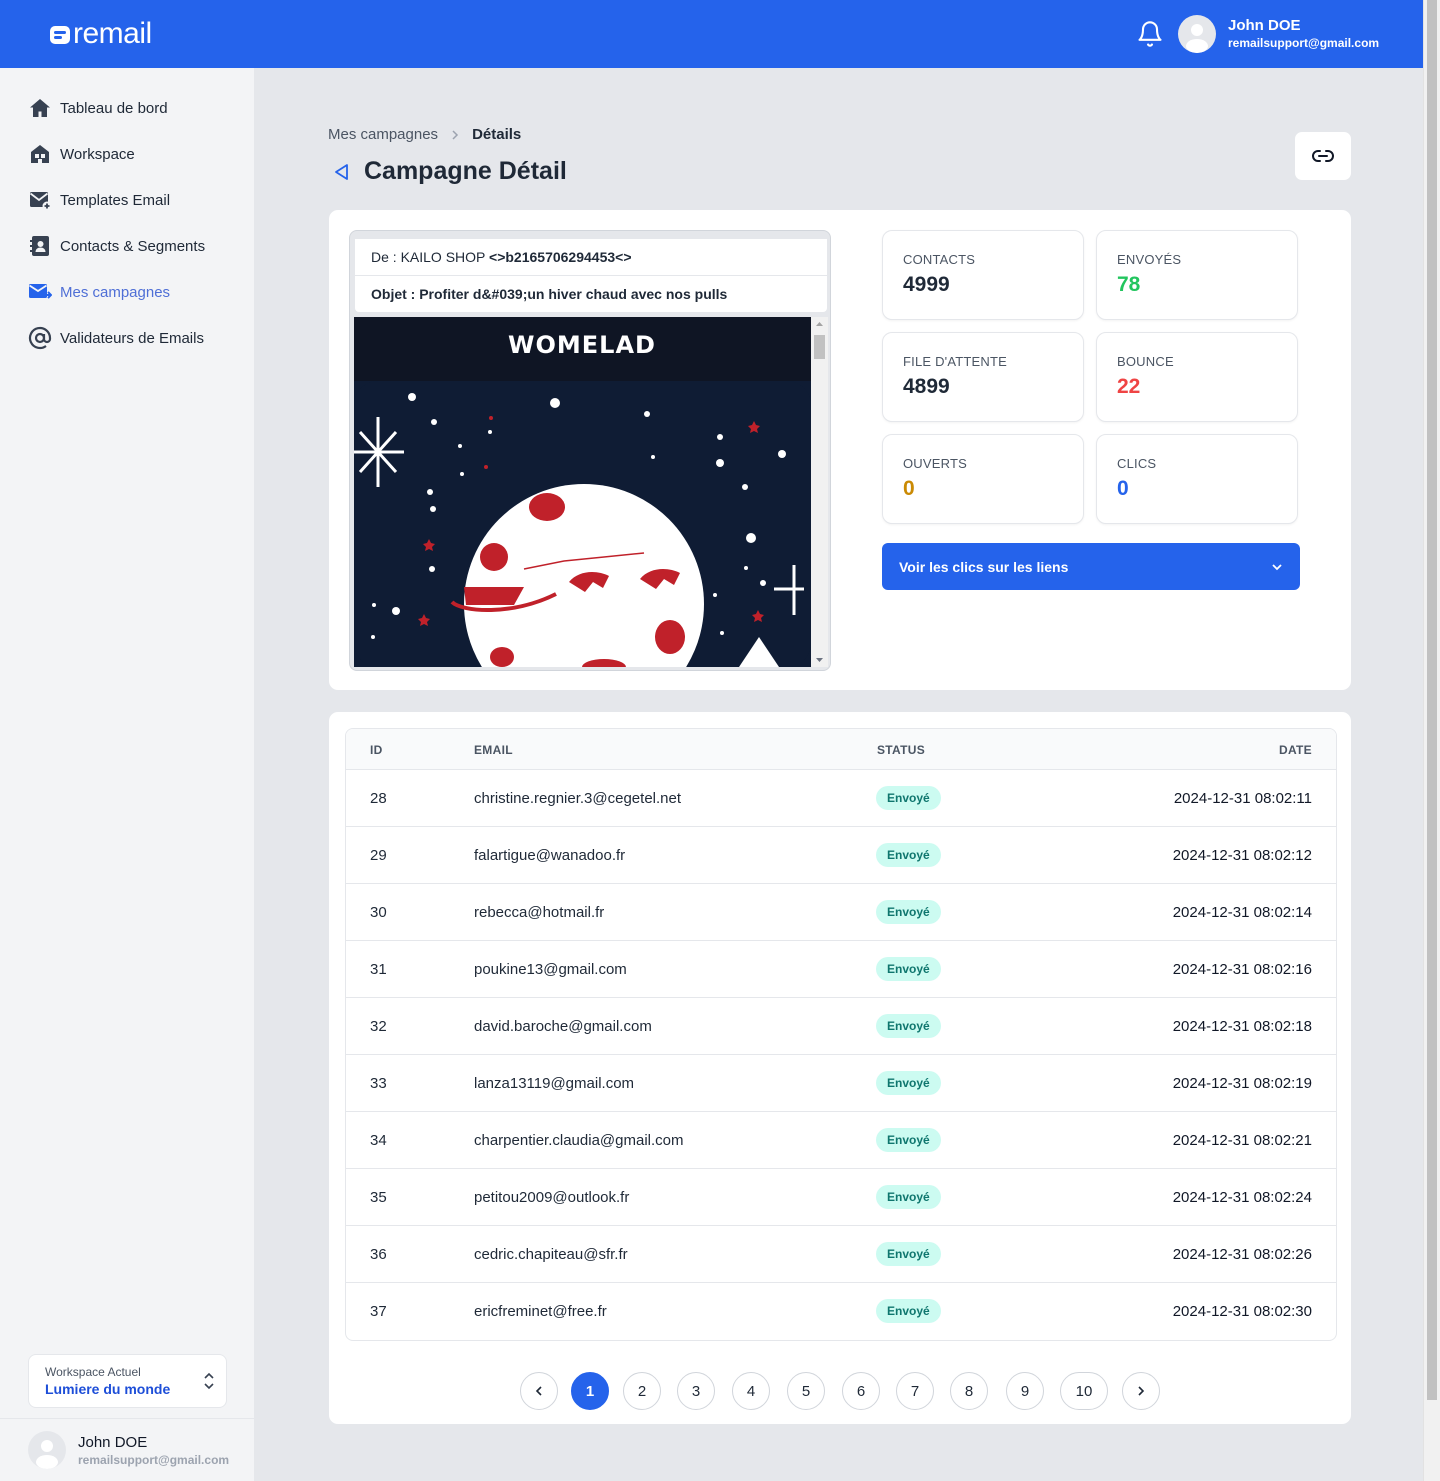 This screenshot has height=1481, width=1440. I want to click on page-10-button: 10, so click(1084, 1391).